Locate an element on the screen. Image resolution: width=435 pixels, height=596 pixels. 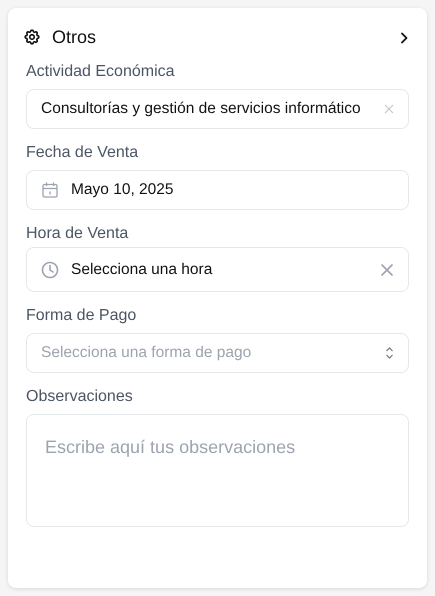
clock-icon is located at coordinates (50, 269).